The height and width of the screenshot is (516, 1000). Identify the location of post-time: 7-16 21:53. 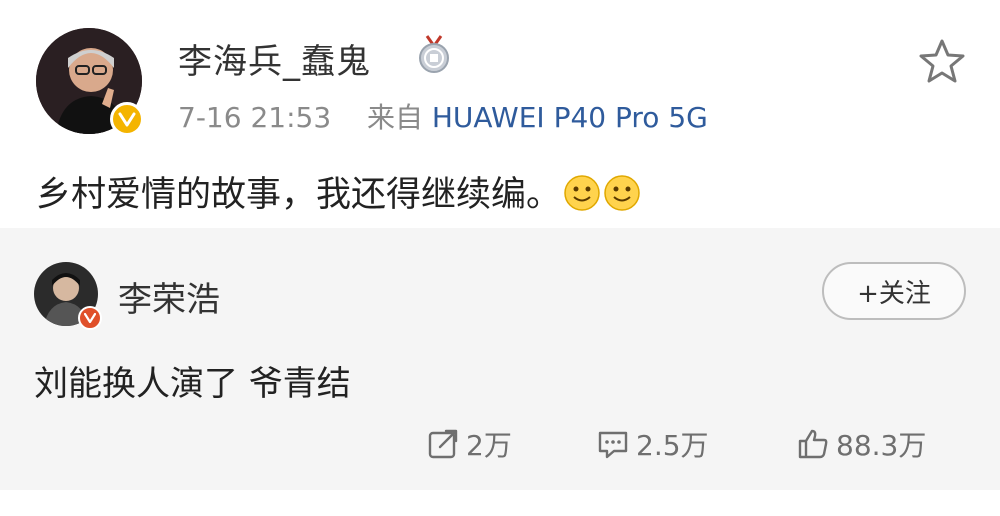
(255, 117).